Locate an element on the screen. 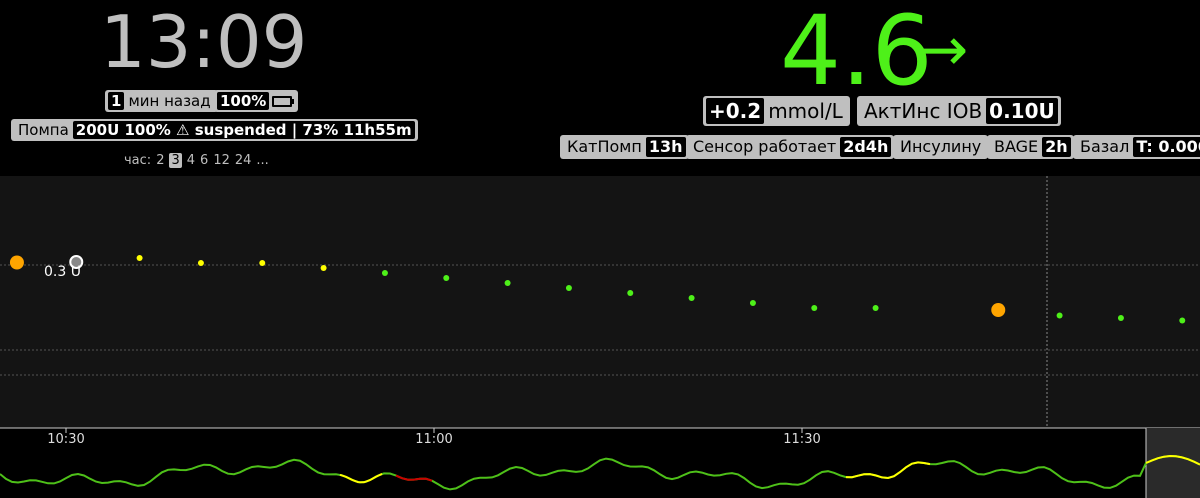  current-bg-value: 4.6 is located at coordinates (856, 53).